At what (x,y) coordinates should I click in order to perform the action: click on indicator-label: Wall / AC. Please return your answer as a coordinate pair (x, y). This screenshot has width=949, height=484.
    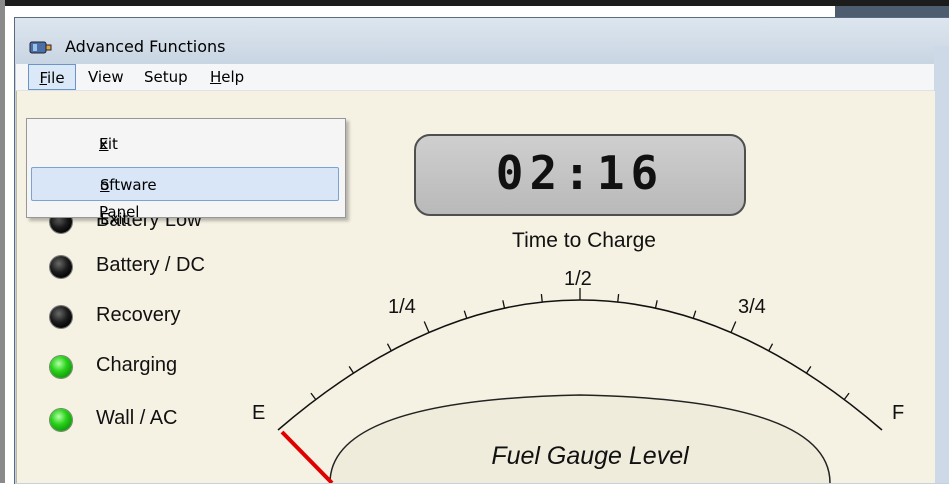
    Looking at the image, I should click on (137, 418).